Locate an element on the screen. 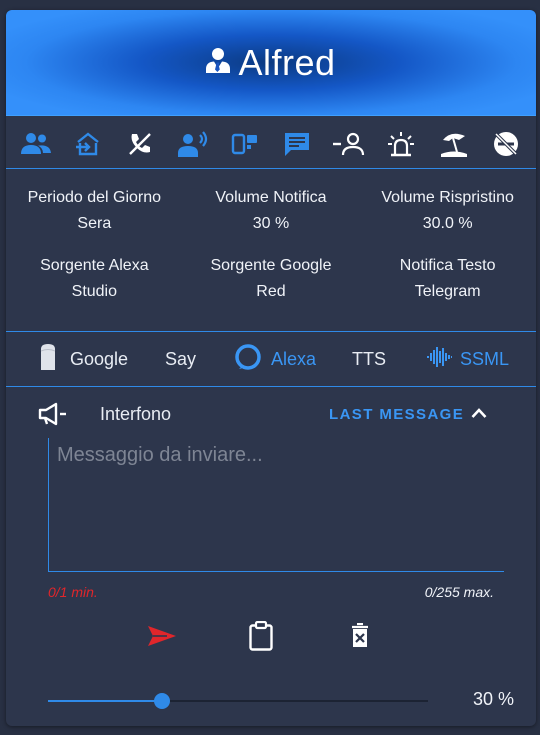  mode-label: TTS is located at coordinates (369, 358).